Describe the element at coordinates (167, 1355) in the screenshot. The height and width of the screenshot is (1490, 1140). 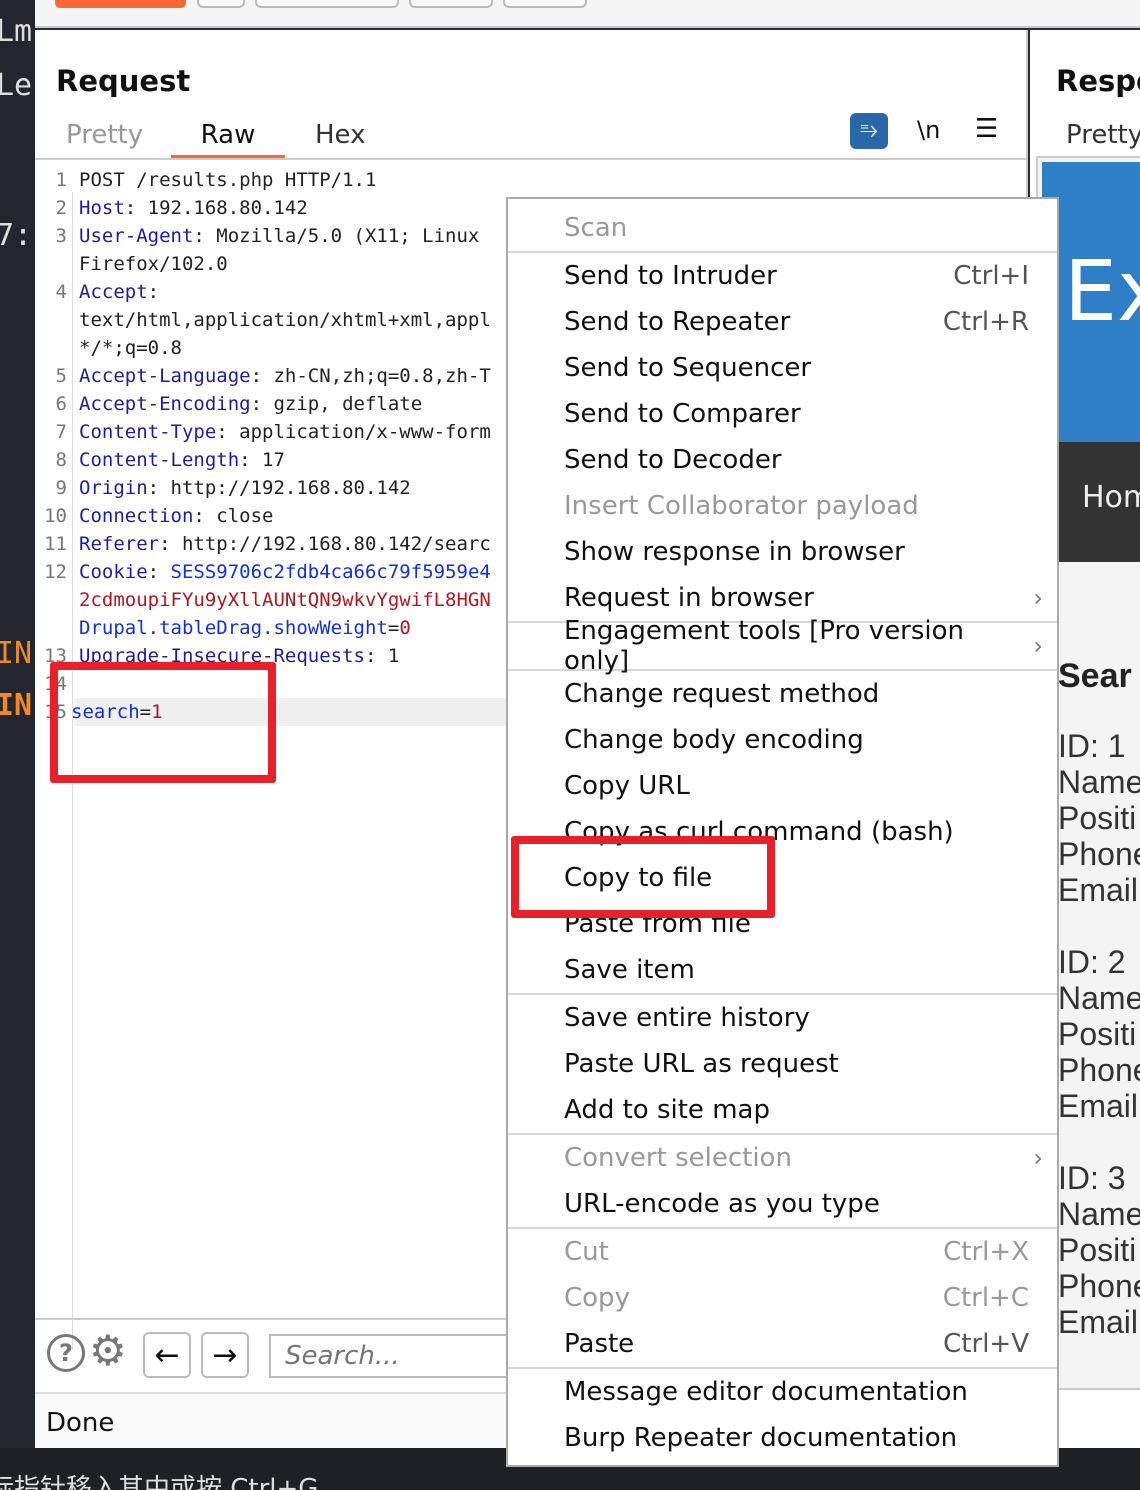
I see `back-arrow-button: ←` at that location.